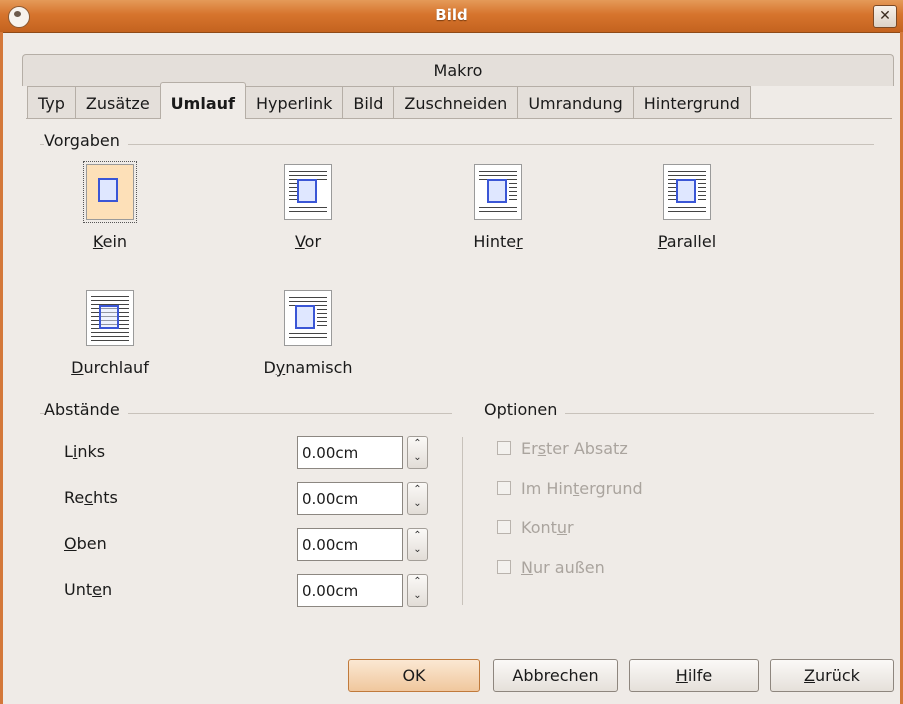  What do you see at coordinates (458, 70) in the screenshot?
I see `tab-makro: Makro` at bounding box center [458, 70].